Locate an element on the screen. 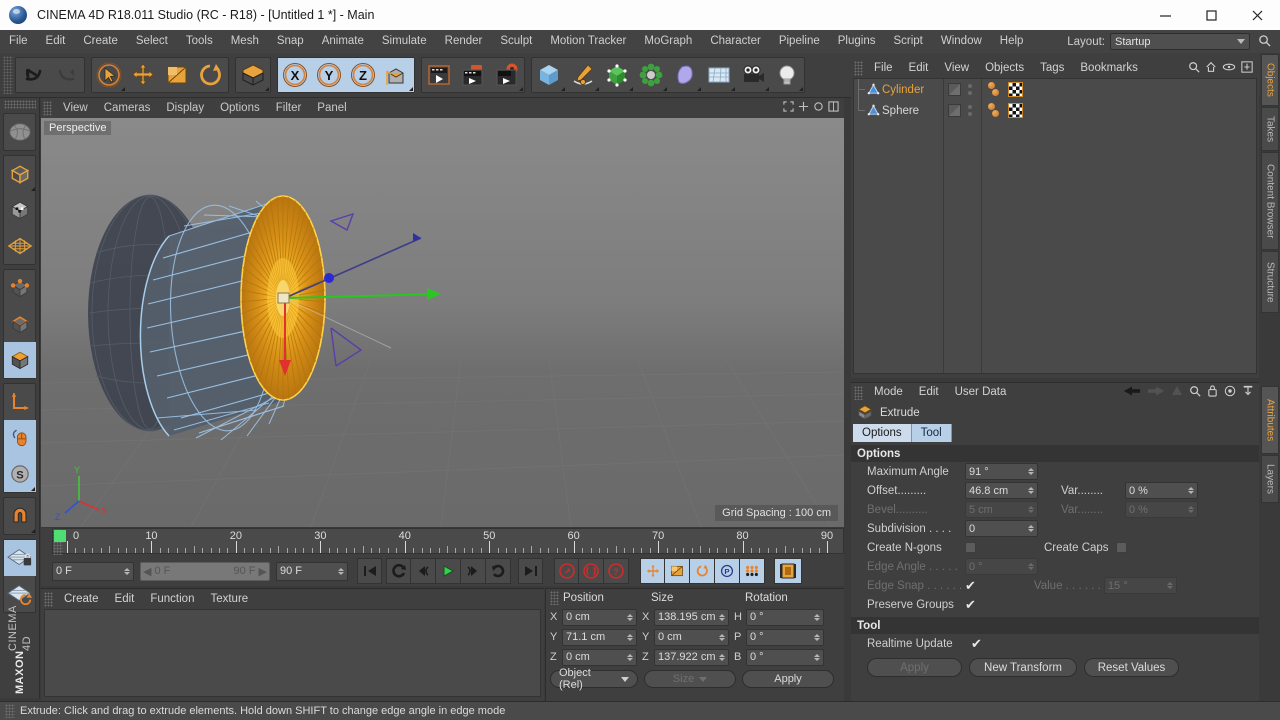 The image size is (1280, 720). attr-menu-user-data: User Data is located at coordinates (981, 392).